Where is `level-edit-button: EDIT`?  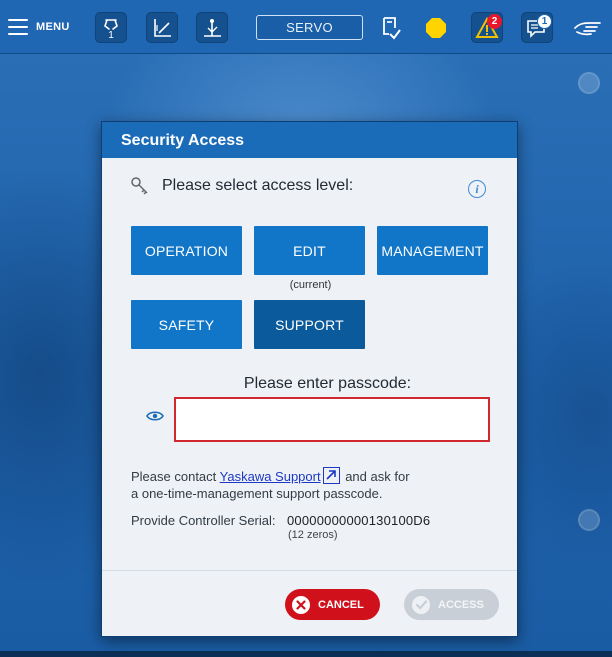
level-edit-button: EDIT is located at coordinates (309, 250).